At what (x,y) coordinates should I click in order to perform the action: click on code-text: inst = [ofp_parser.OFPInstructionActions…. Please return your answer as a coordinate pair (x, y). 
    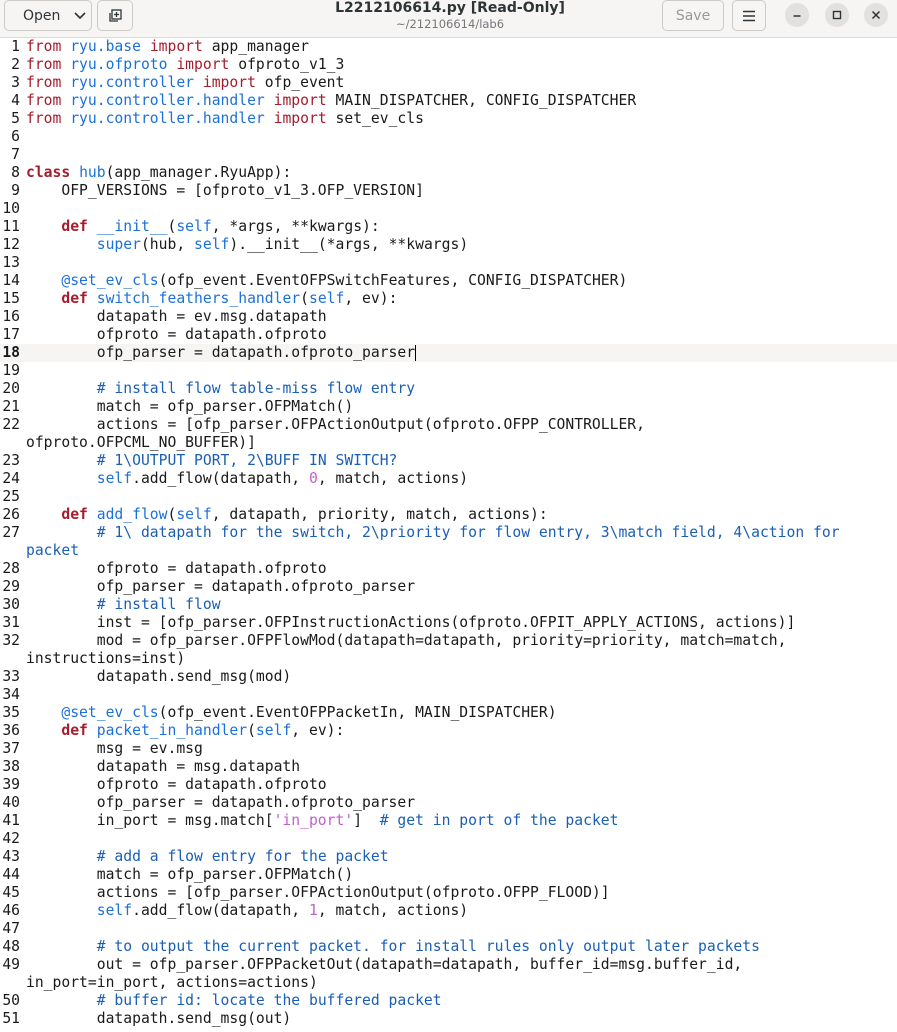
    Looking at the image, I should click on (411, 622).